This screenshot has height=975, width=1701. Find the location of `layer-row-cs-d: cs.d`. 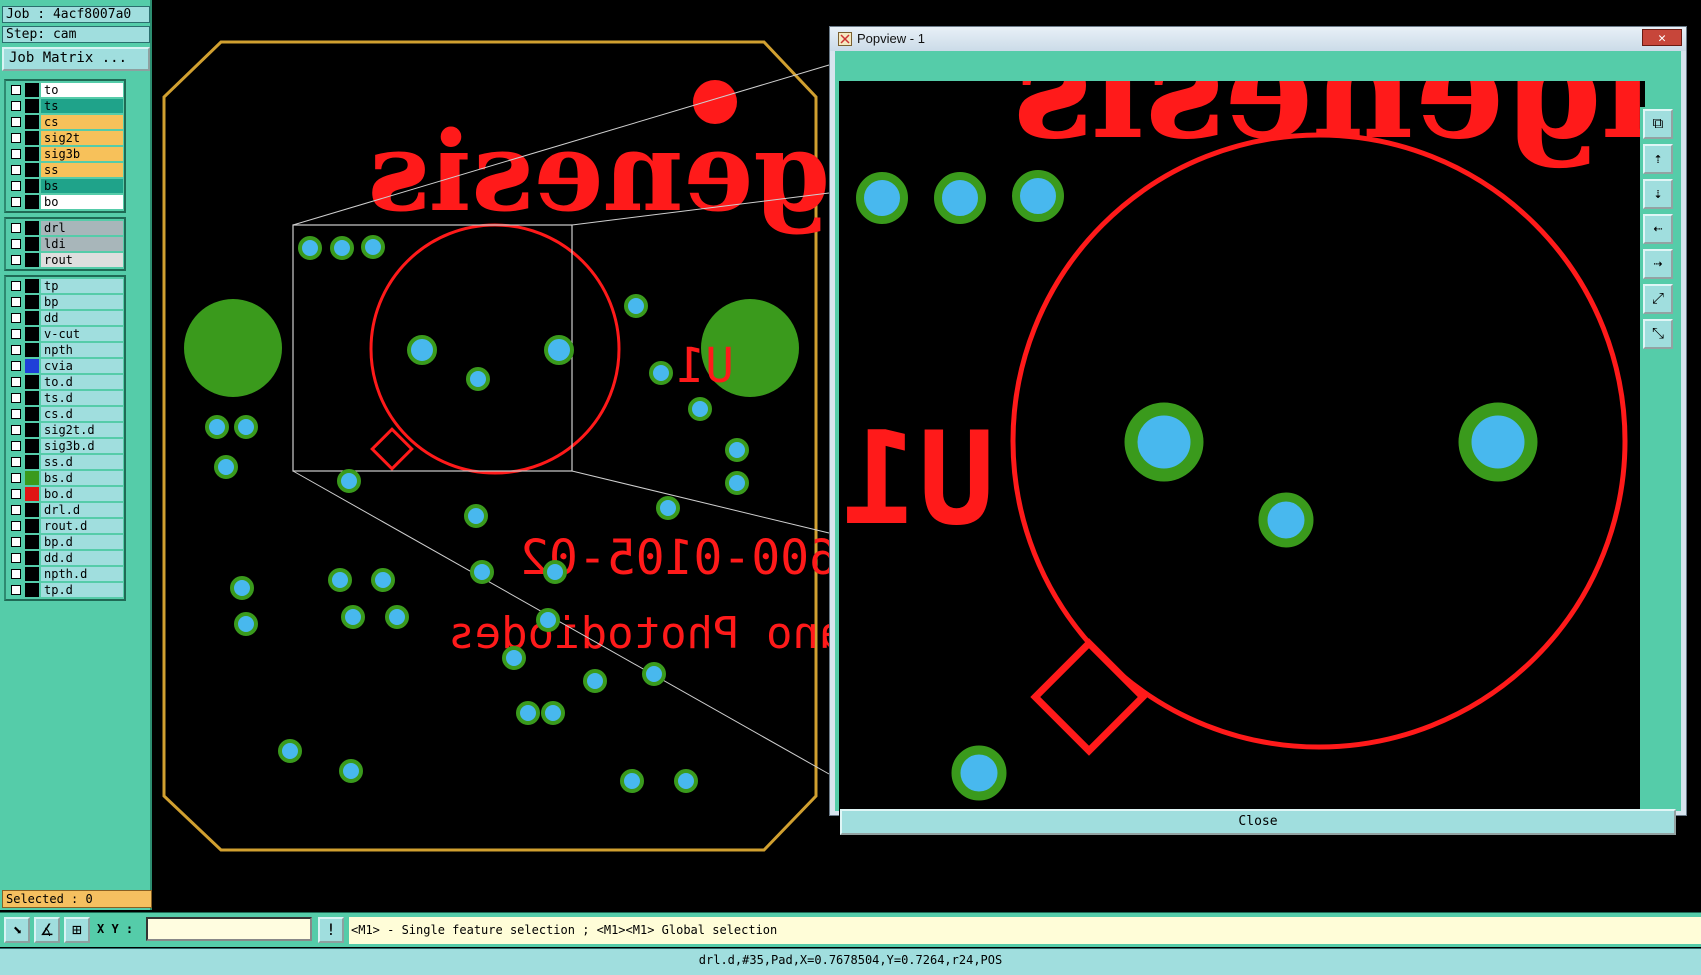

layer-row-cs-d: cs.d is located at coordinates (65, 414).